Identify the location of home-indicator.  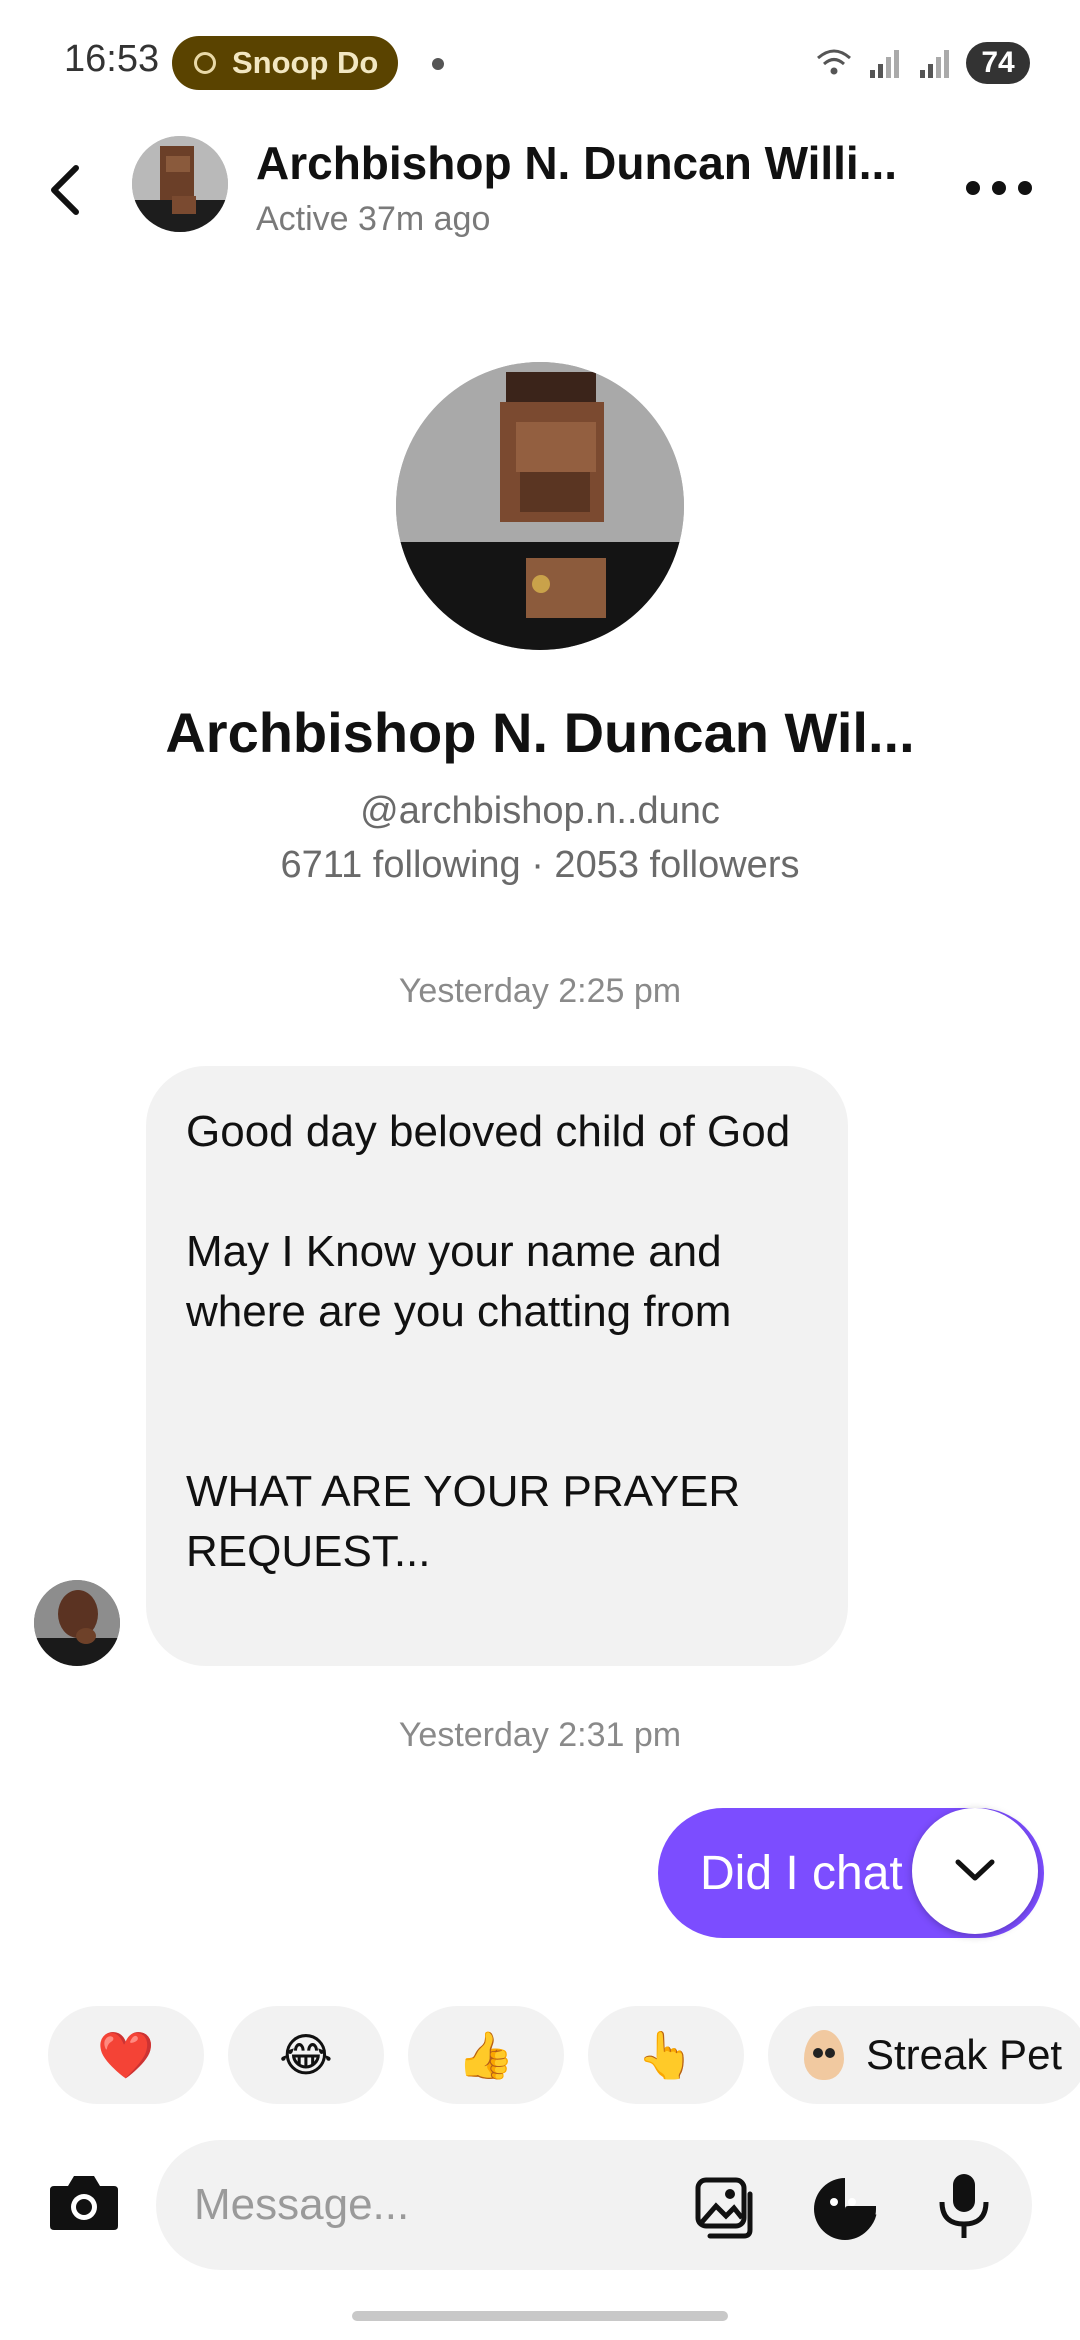
(540, 2316).